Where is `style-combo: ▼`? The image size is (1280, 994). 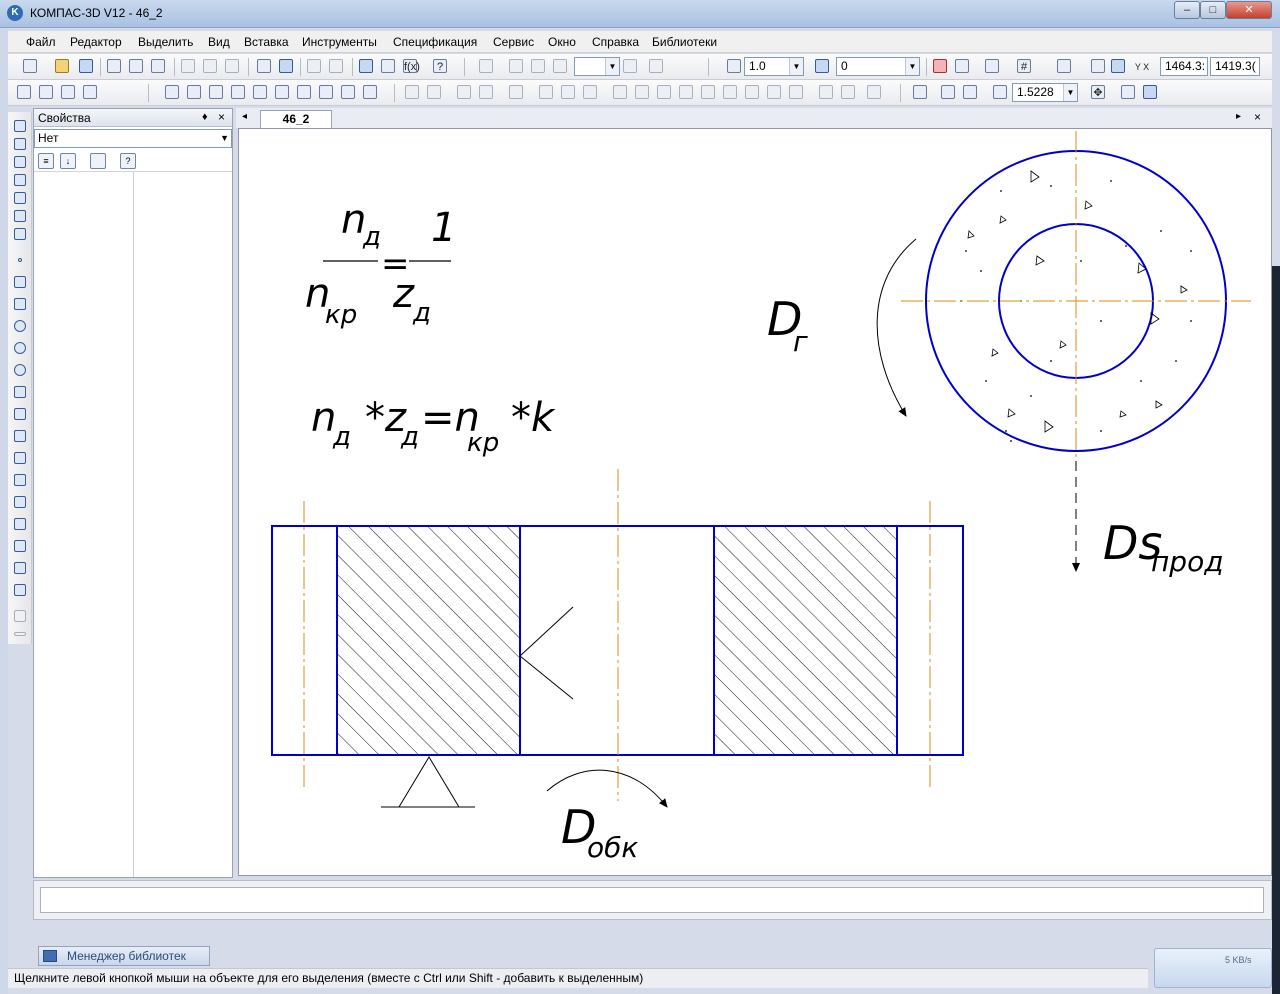
style-combo: ▼ is located at coordinates (597, 66).